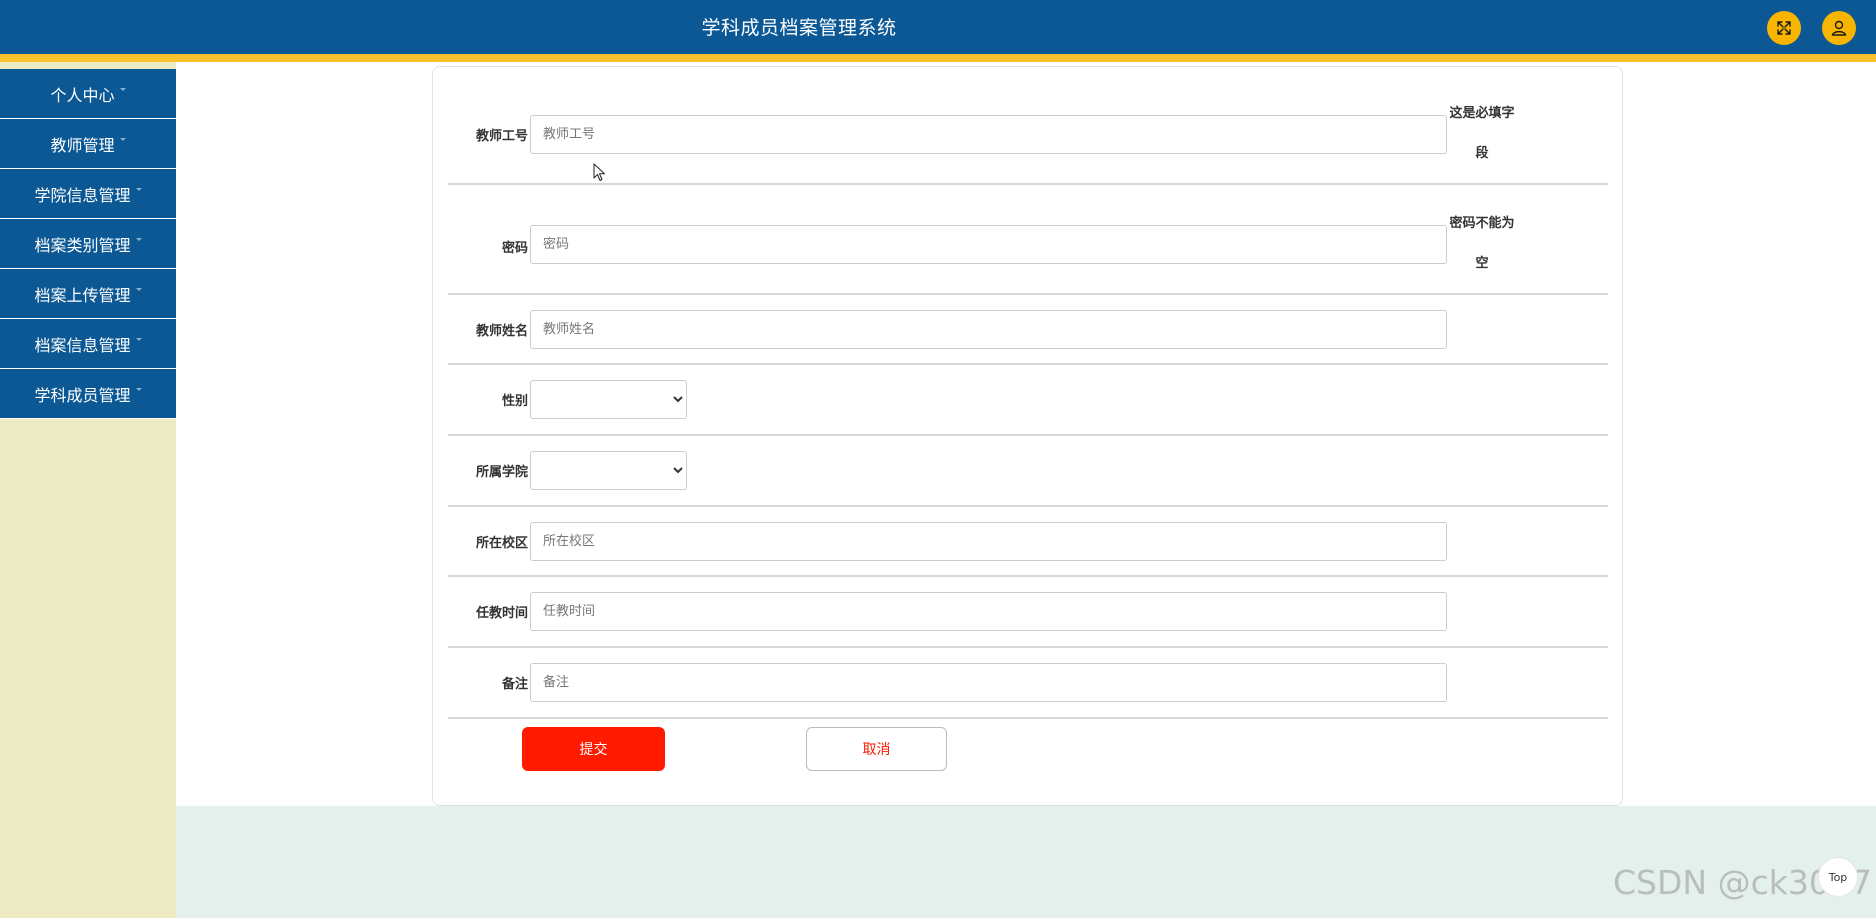 The height and width of the screenshot is (918, 1876). What do you see at coordinates (593, 749) in the screenshot?
I see `submit-button: 提交` at bounding box center [593, 749].